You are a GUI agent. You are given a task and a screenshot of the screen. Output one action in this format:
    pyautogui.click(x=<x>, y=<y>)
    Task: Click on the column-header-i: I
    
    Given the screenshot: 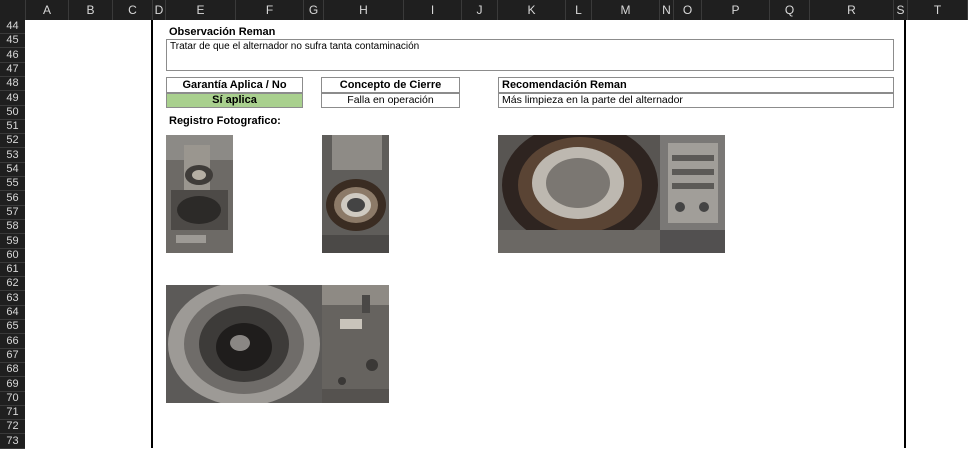 What is the action you would take?
    pyautogui.click(x=433, y=10)
    